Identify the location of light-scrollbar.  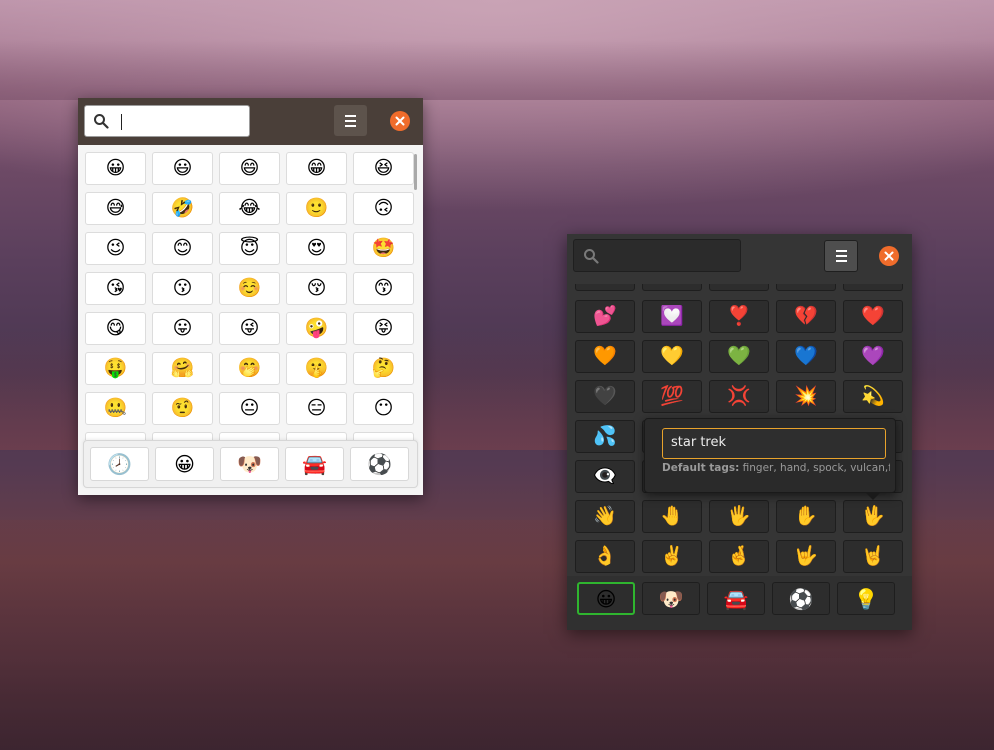
(415, 172).